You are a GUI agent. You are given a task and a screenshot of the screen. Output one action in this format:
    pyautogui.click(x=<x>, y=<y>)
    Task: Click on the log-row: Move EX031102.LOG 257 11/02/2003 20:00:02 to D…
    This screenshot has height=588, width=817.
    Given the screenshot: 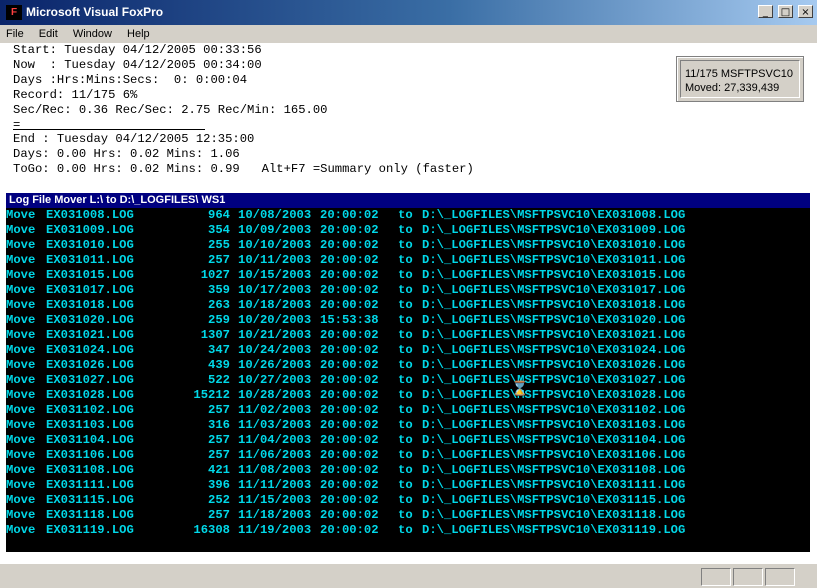 What is the action you would take?
    pyautogui.click(x=408, y=410)
    